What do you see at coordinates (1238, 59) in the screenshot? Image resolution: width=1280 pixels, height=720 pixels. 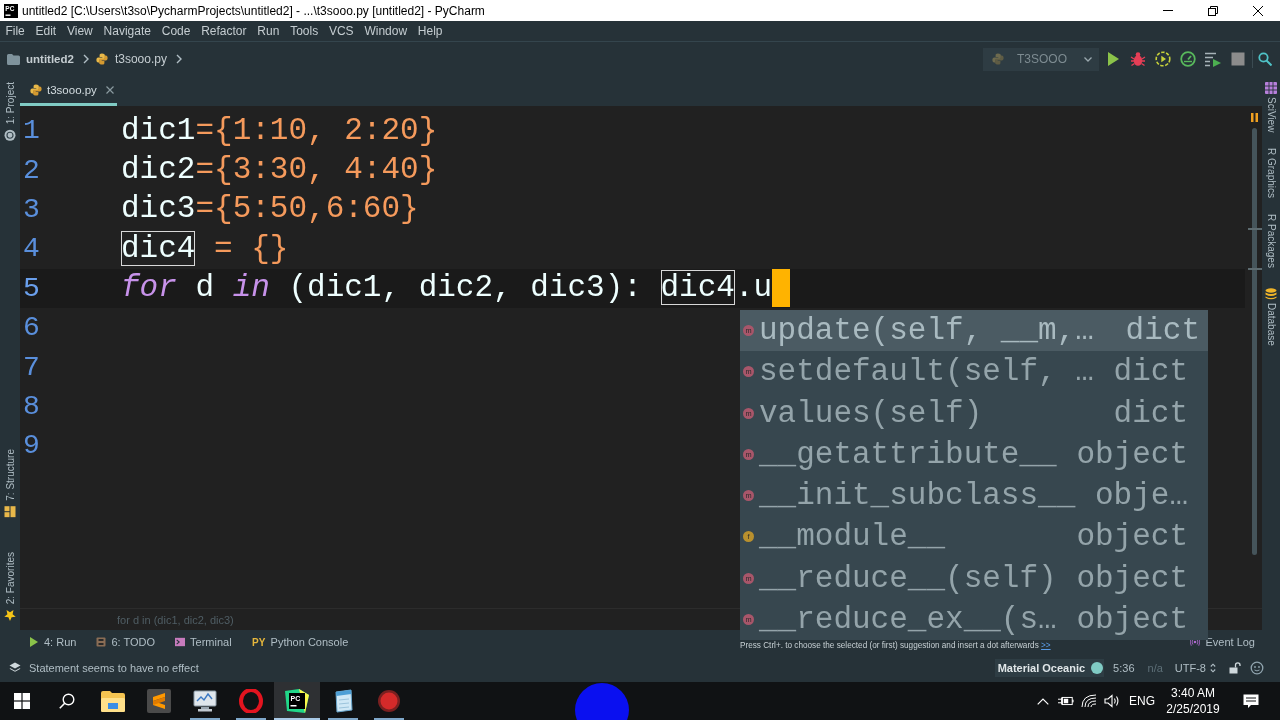 I see `stop-icon` at bounding box center [1238, 59].